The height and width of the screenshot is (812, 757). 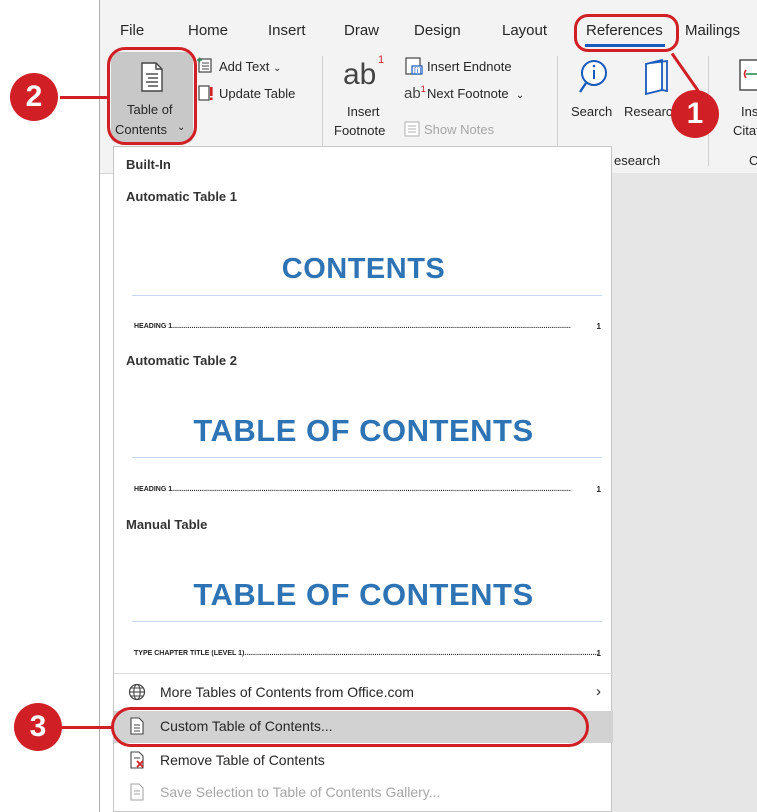 I want to click on more-tables-label: More Tables of Contents from Office.com, so click(x=287, y=692).